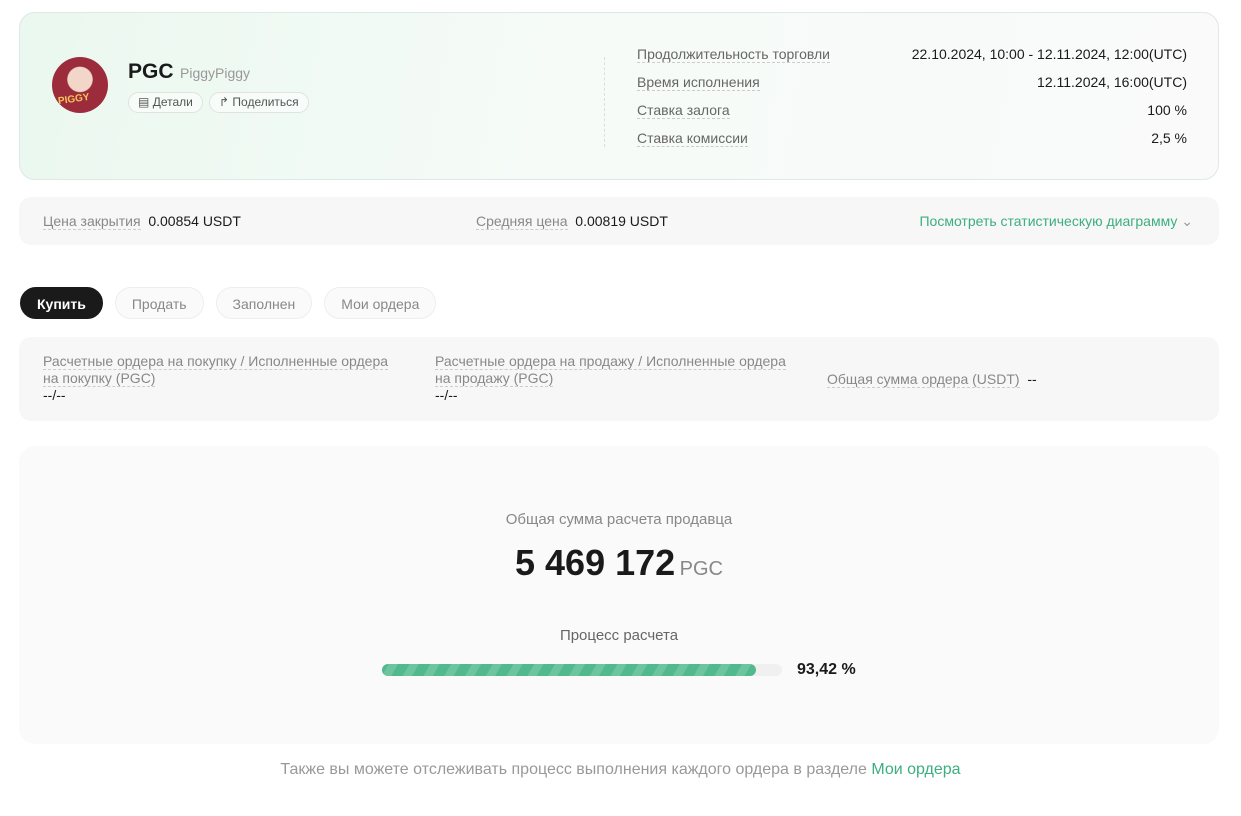  What do you see at coordinates (595, 562) in the screenshot?
I see `settlement-amount: 5 469 172` at bounding box center [595, 562].